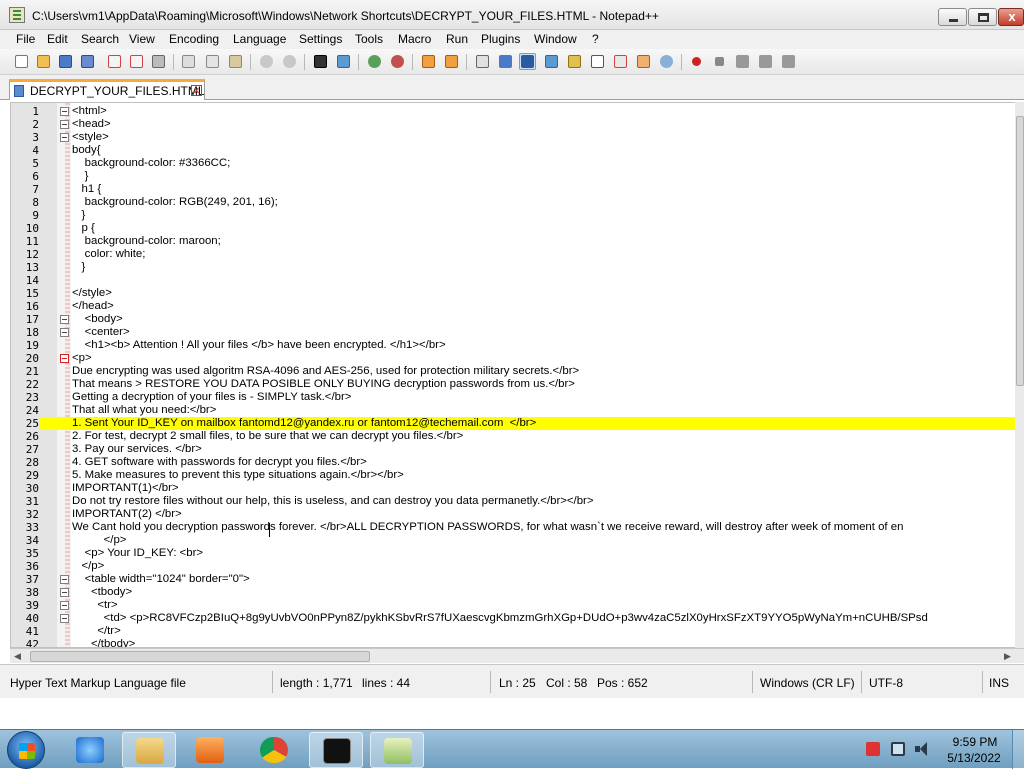 The width and height of the screenshot is (1024, 769). I want to click on open-file-icon, so click(43, 61).